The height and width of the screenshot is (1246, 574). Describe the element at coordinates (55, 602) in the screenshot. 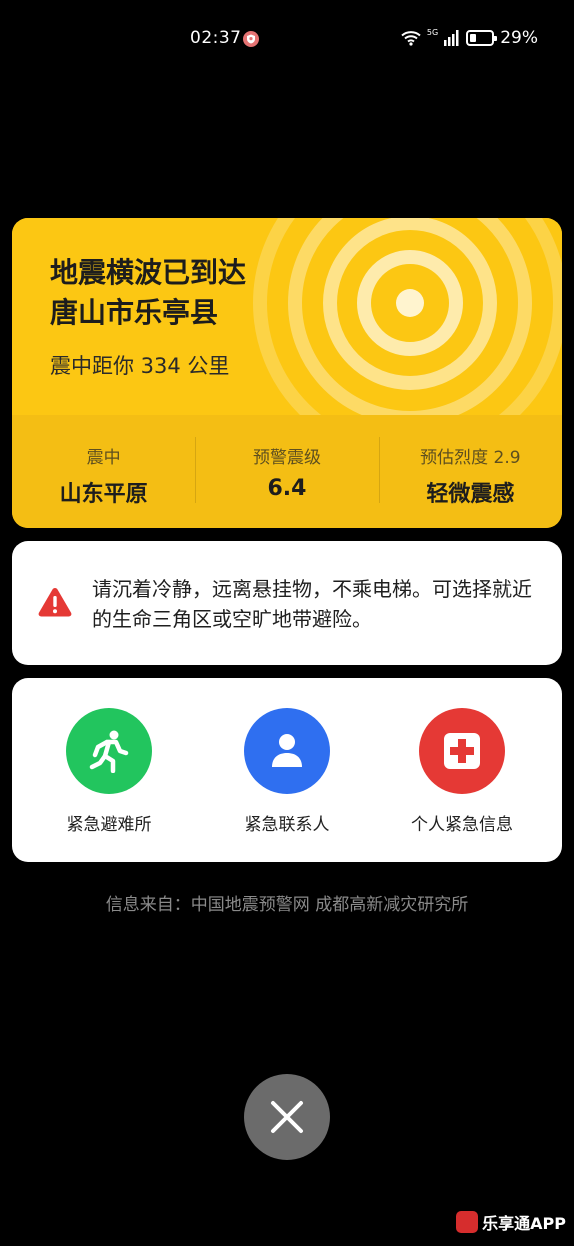

I see `warning-icon` at that location.